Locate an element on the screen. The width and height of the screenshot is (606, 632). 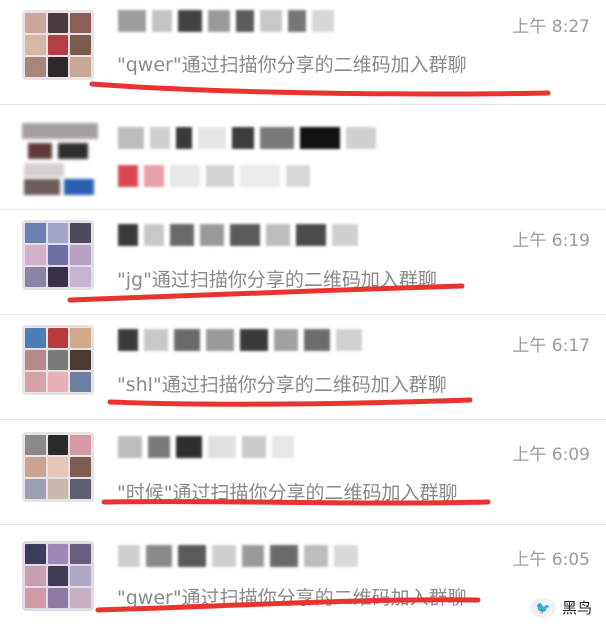
message-time: 上午 6:19 is located at coordinates (551, 241).